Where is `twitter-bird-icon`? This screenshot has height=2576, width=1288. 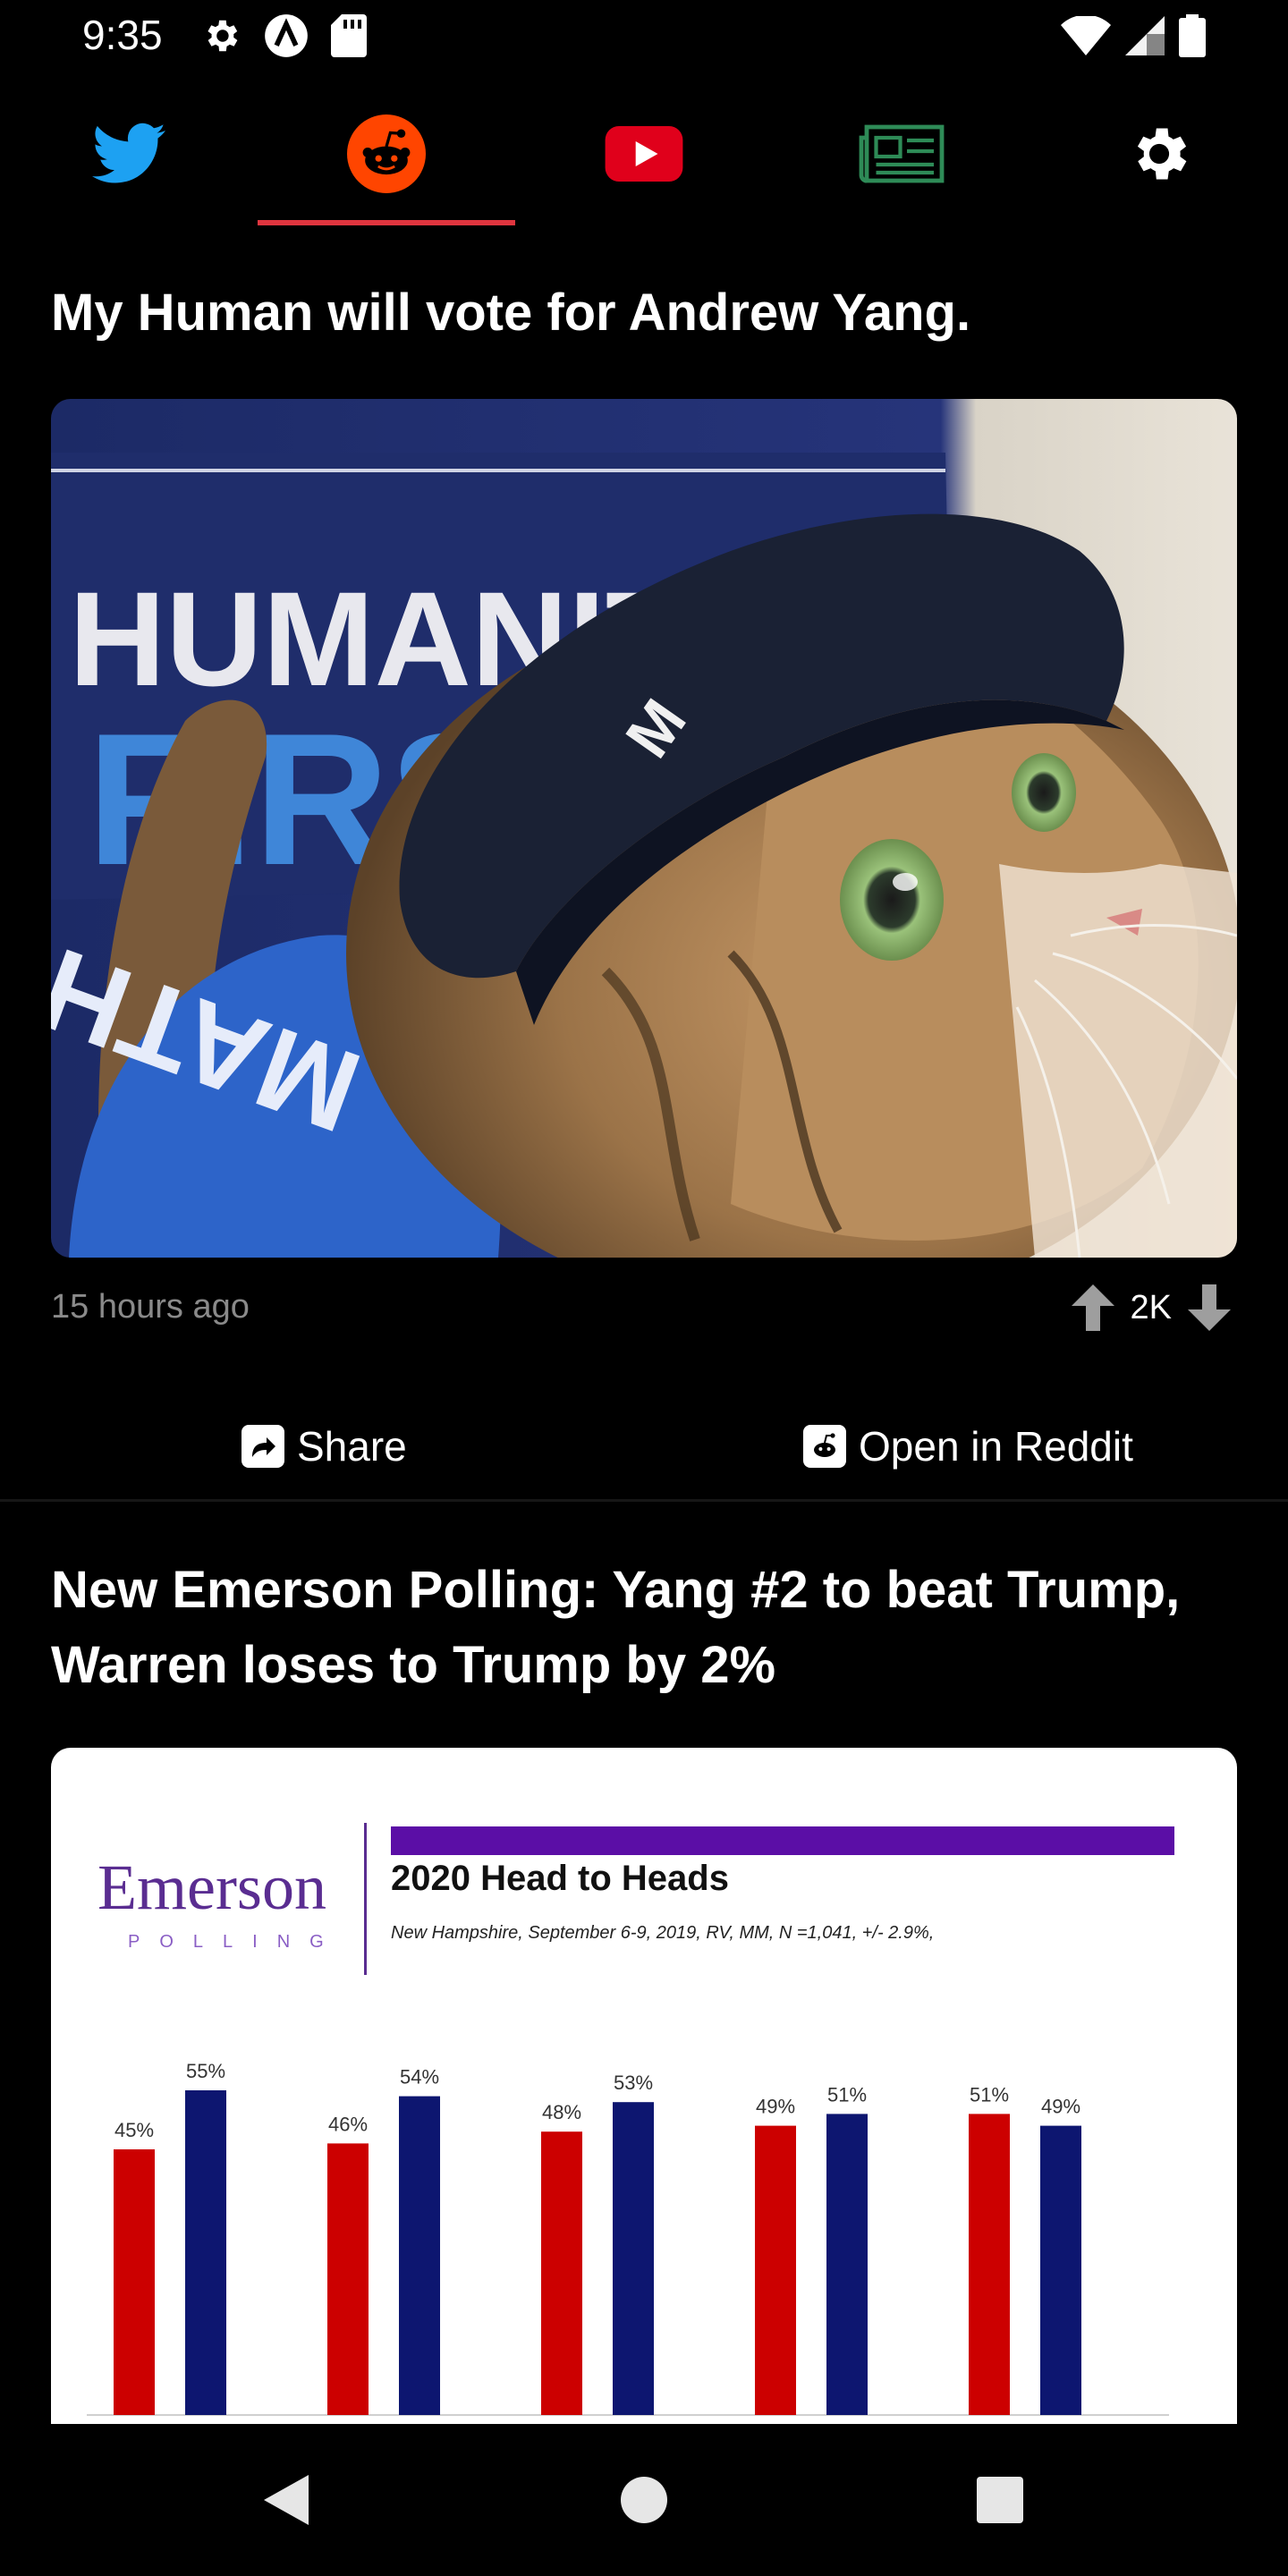 twitter-bird-icon is located at coordinates (128, 153).